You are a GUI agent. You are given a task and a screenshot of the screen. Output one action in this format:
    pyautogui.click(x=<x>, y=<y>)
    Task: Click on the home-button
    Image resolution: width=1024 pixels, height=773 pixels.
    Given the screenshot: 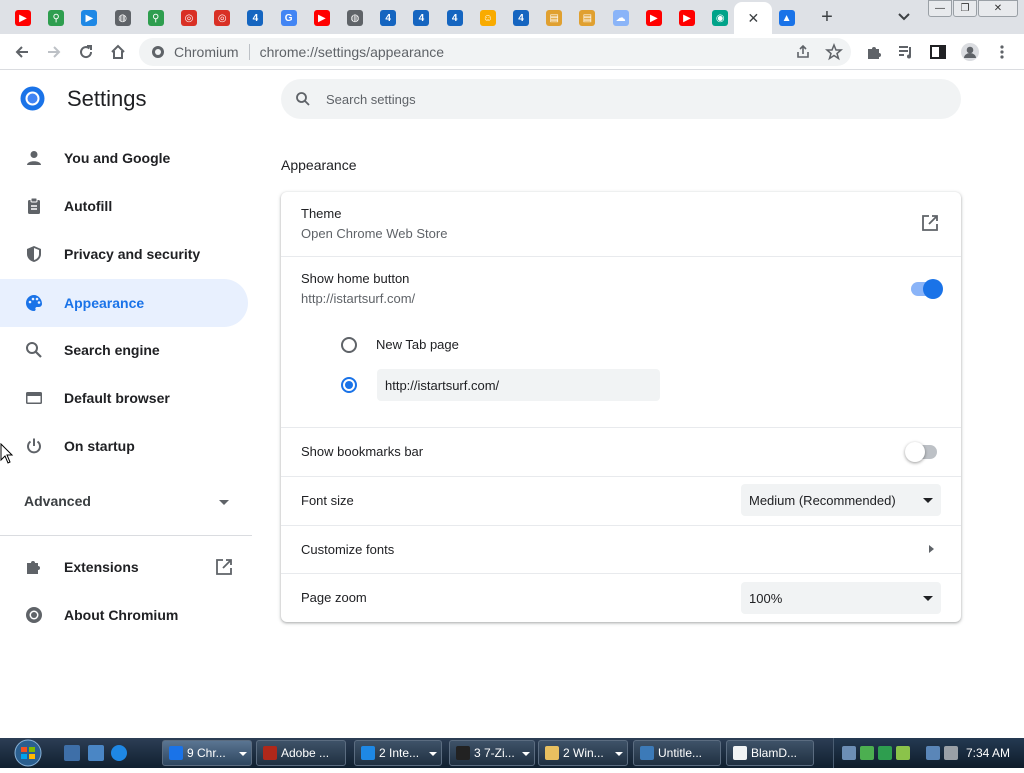 What is the action you would take?
    pyautogui.click(x=118, y=52)
    